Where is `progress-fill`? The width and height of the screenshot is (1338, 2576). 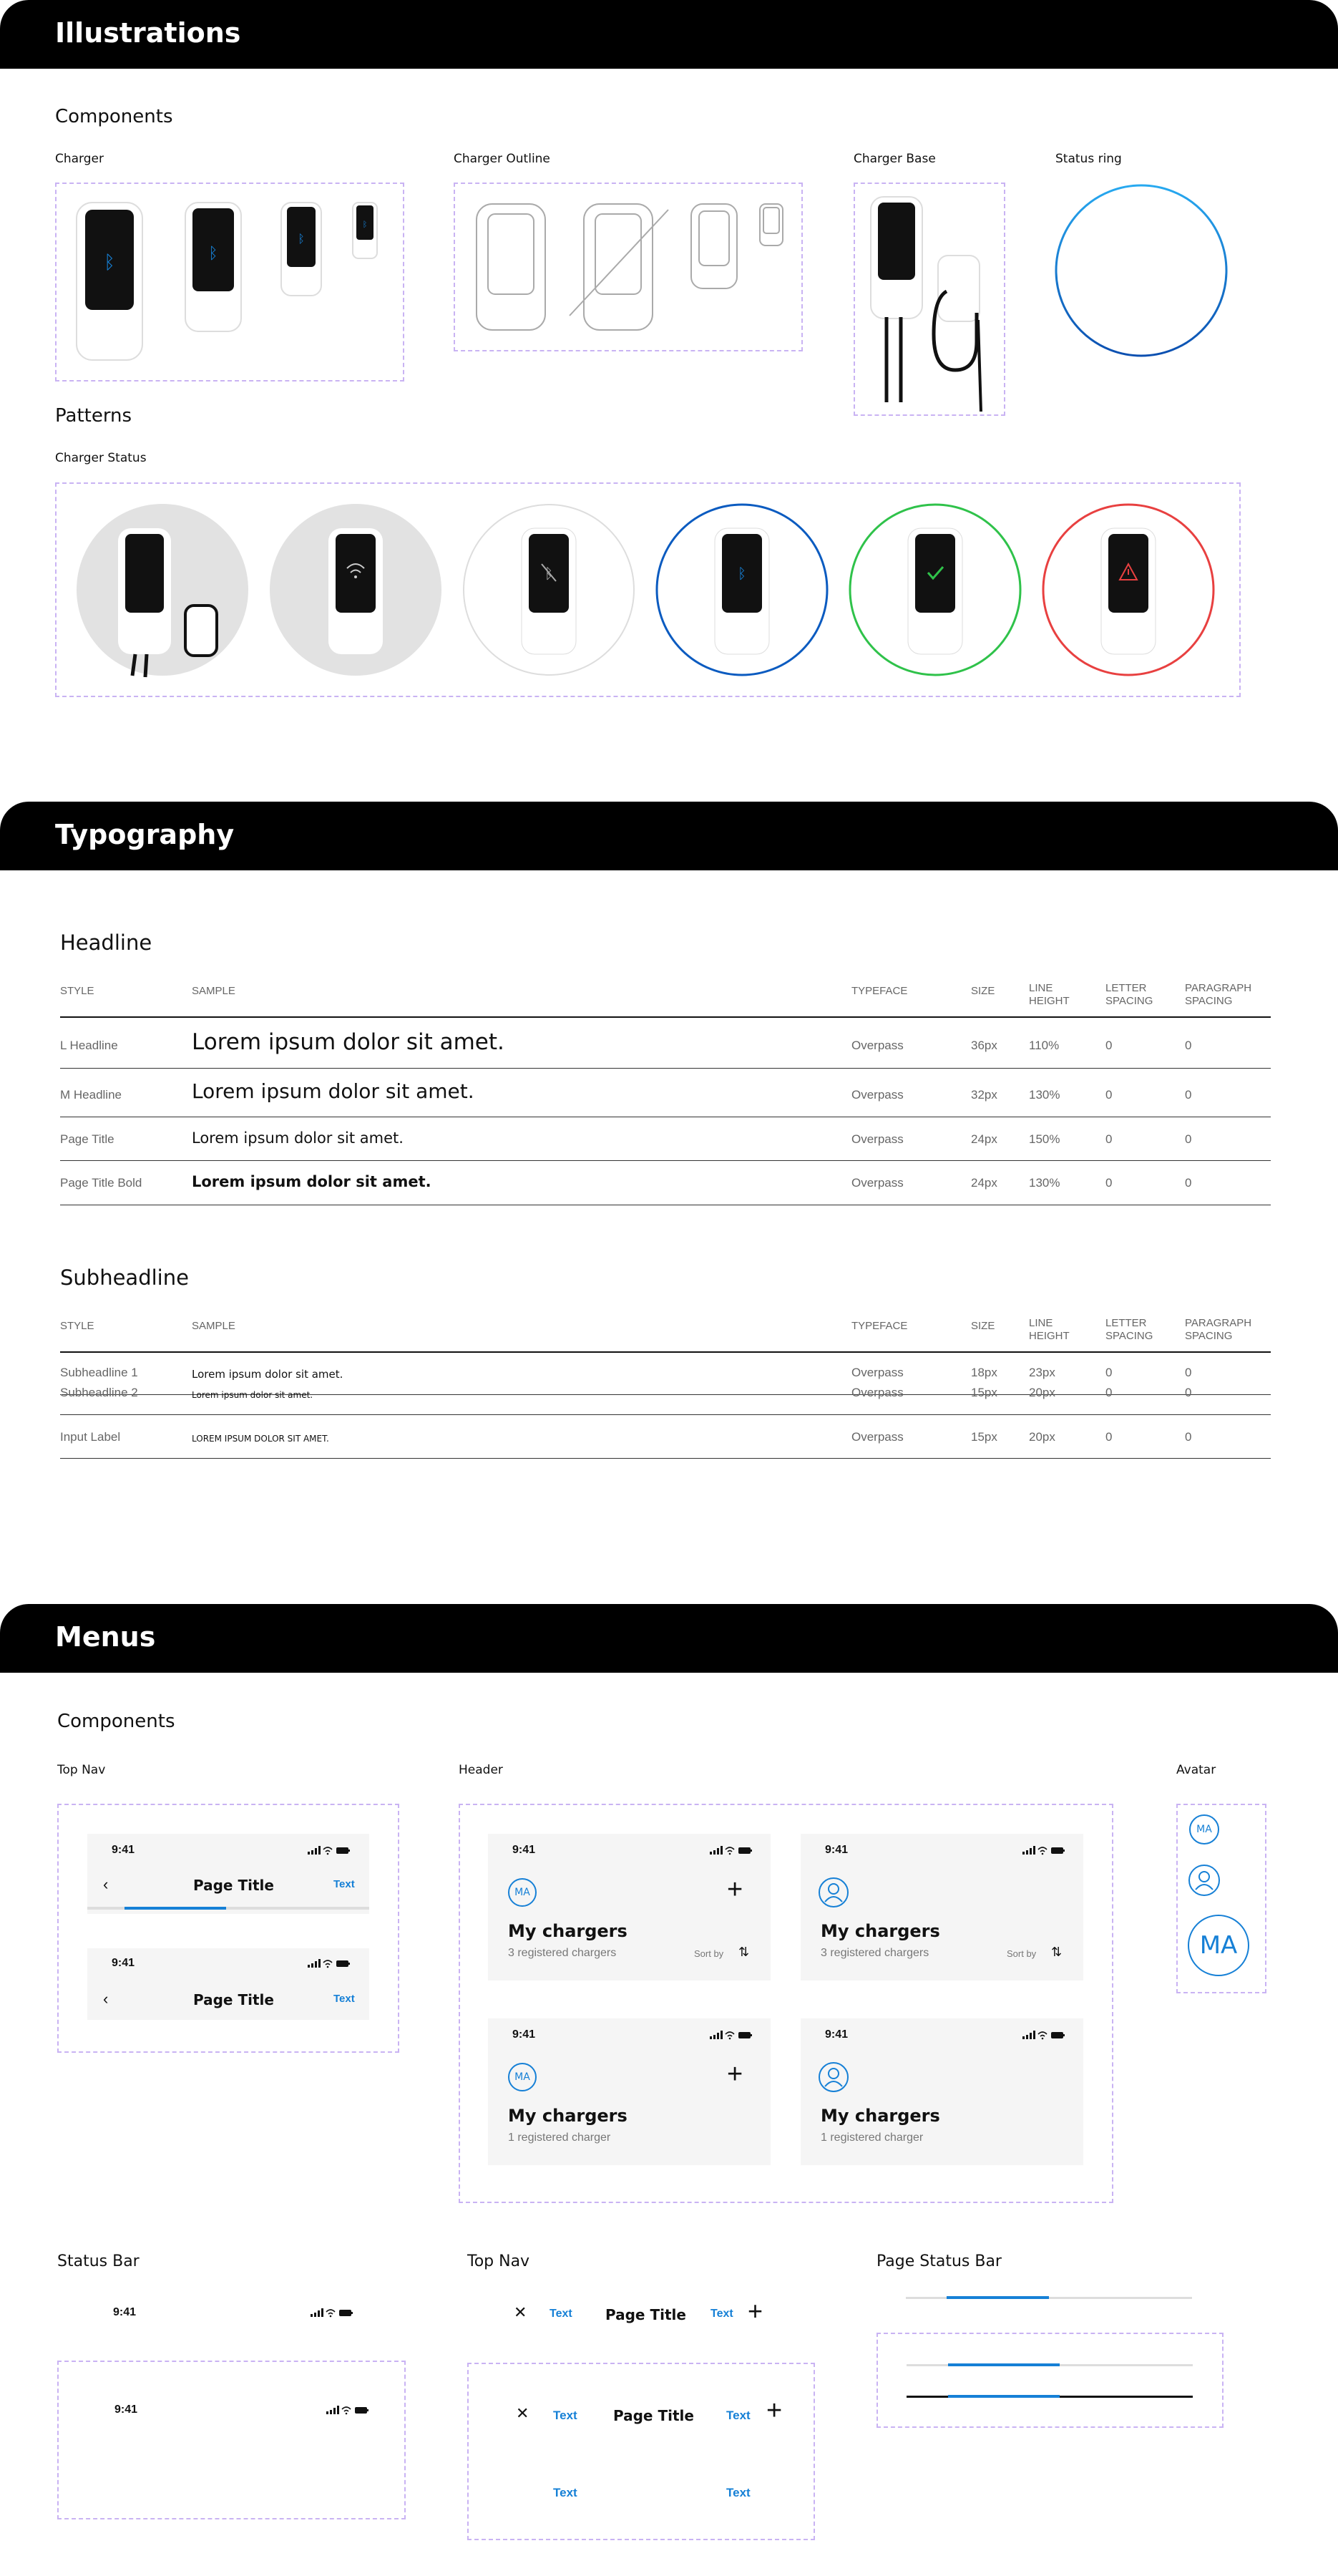 progress-fill is located at coordinates (175, 1908).